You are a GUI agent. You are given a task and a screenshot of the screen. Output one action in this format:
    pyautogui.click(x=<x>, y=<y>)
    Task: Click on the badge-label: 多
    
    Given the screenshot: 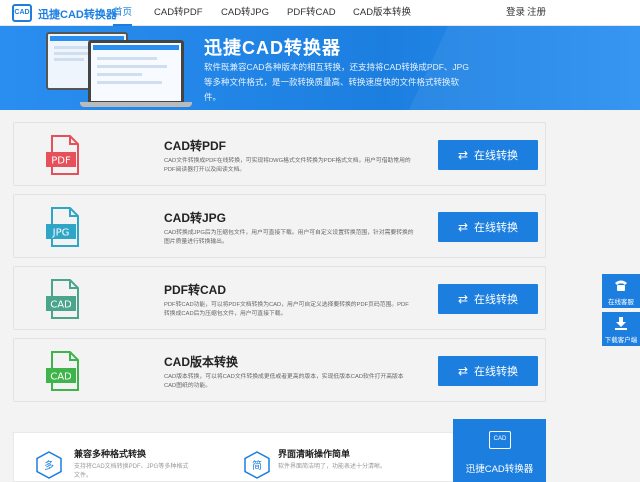 What is the action you would take?
    pyautogui.click(x=49, y=465)
    